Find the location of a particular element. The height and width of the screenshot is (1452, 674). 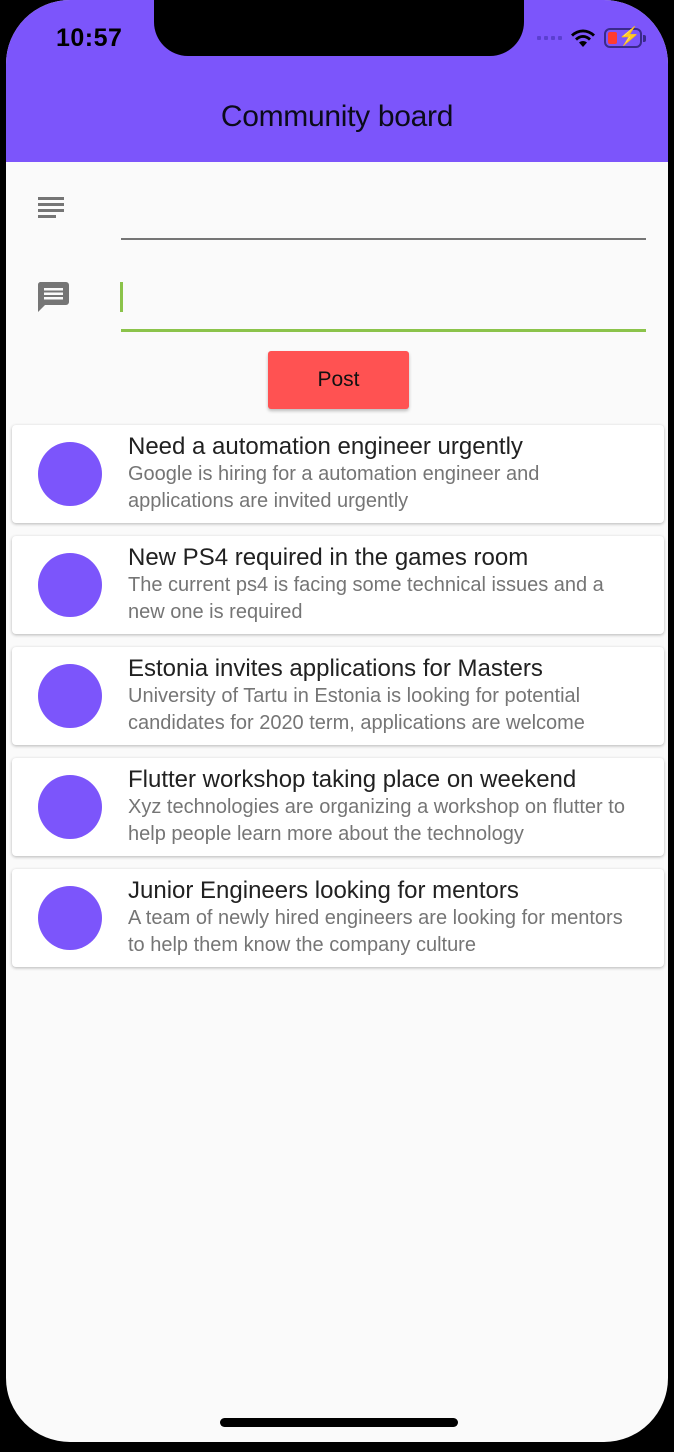

subject-icon is located at coordinates (51, 207).